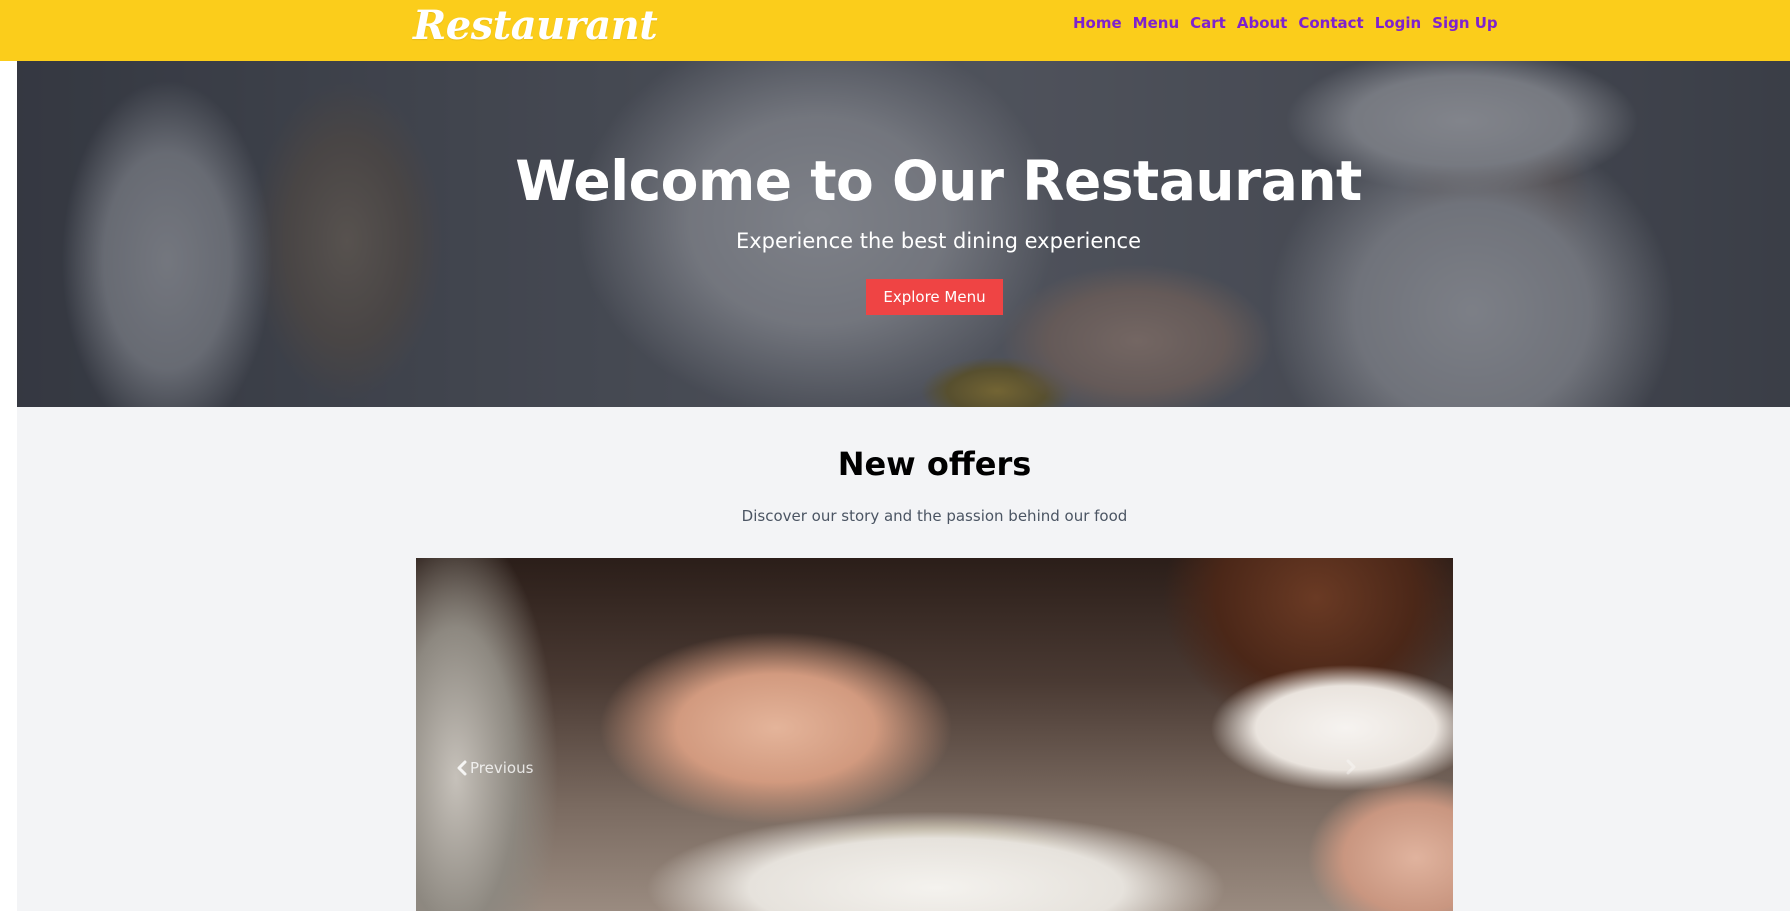  I want to click on chevron-right-icon, so click(1351, 769).